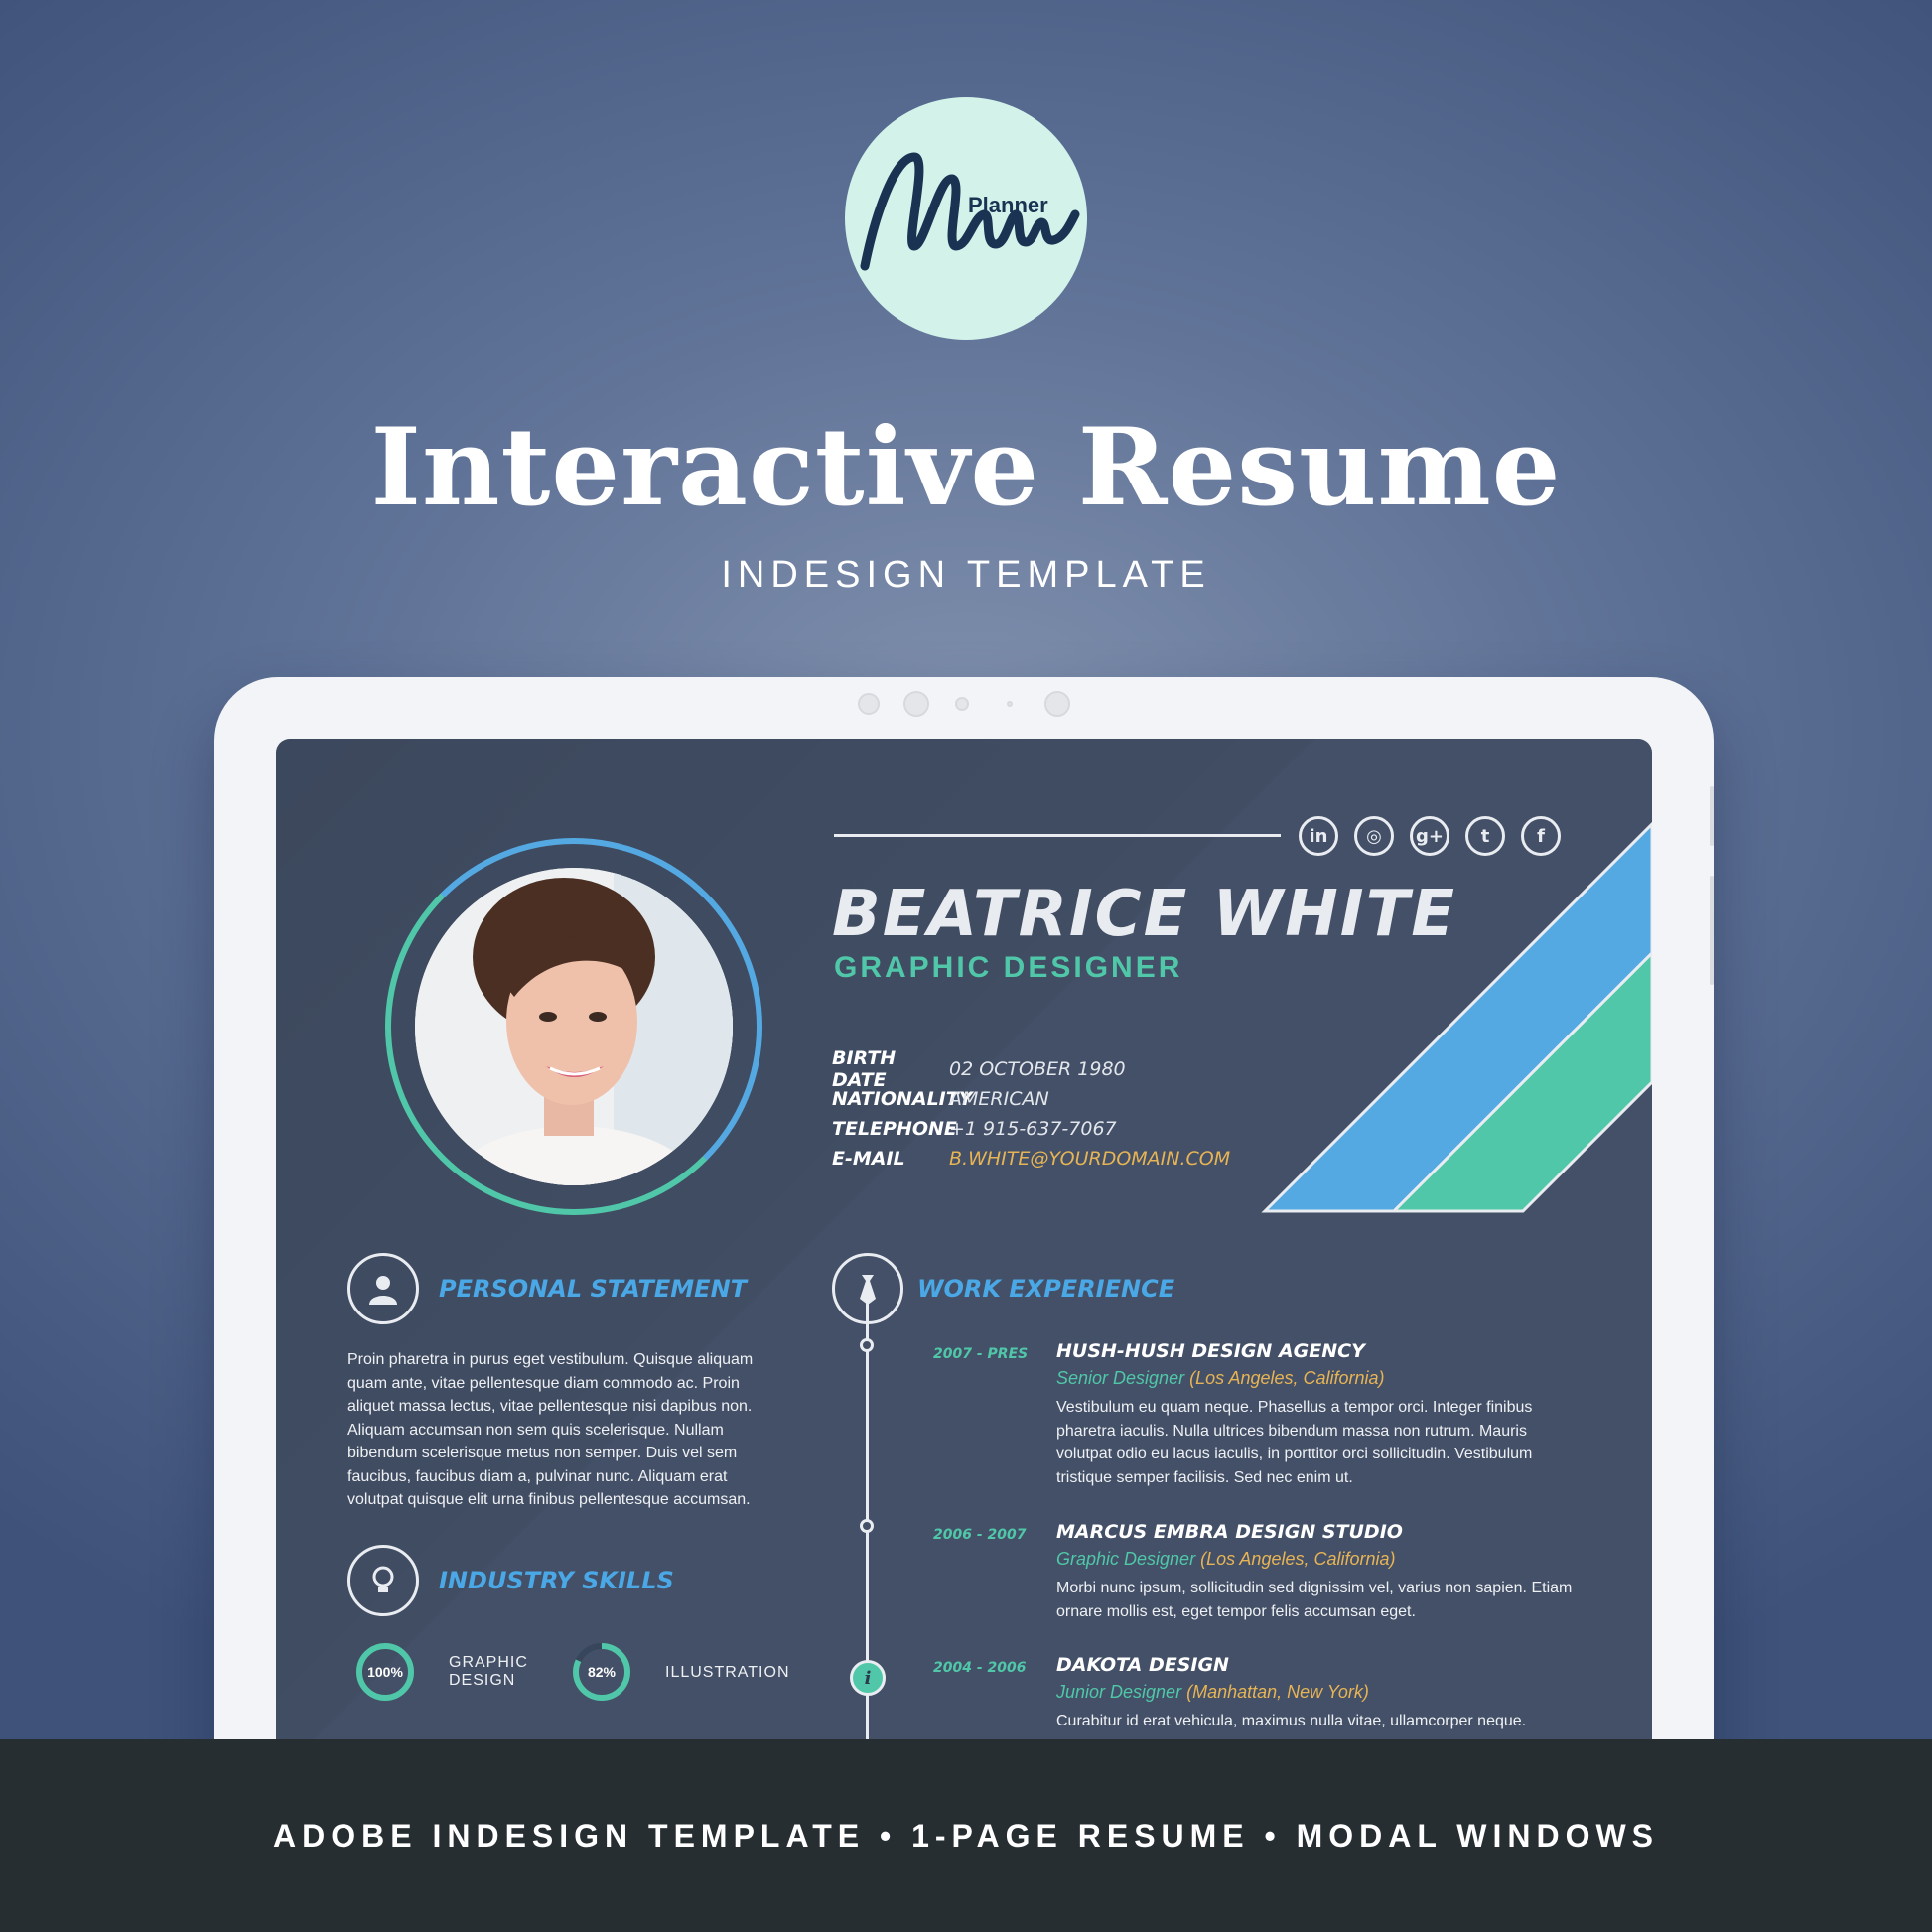  I want to click on lightbulb-icon, so click(383, 1581).